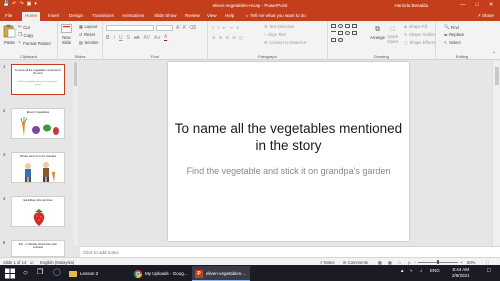 The image size is (500, 281). Describe the element at coordinates (34, 43) in the screenshot. I see `format-painter-button: ✎ Format Painter` at that location.